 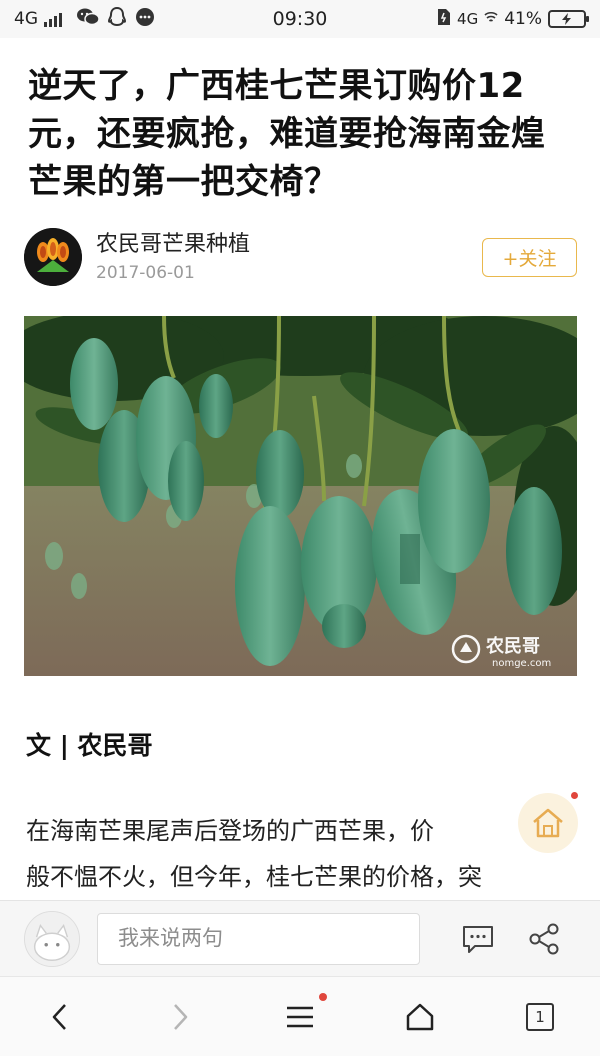 I want to click on author-name: 农民哥芒果种植, so click(x=173, y=242).